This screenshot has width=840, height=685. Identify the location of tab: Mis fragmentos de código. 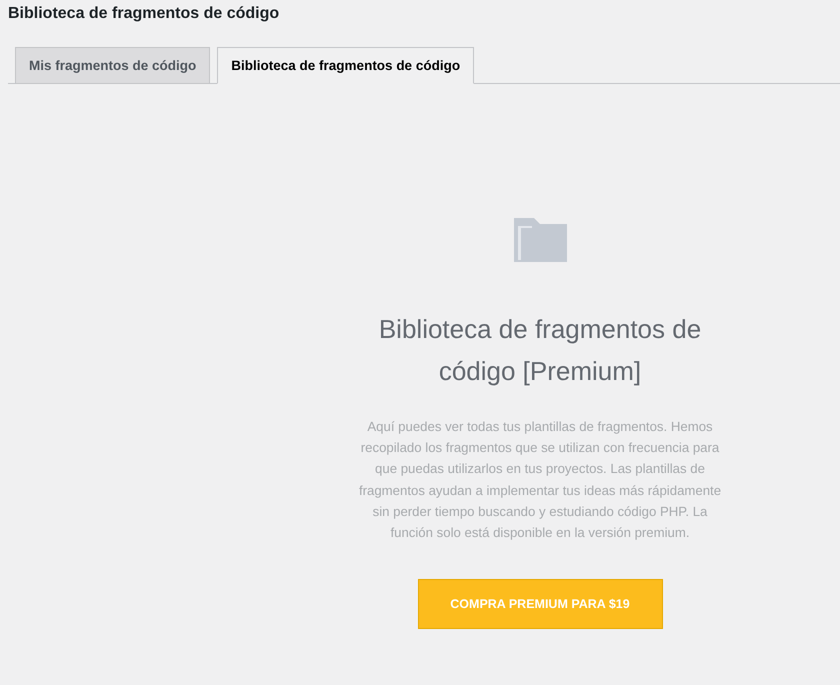
(112, 65).